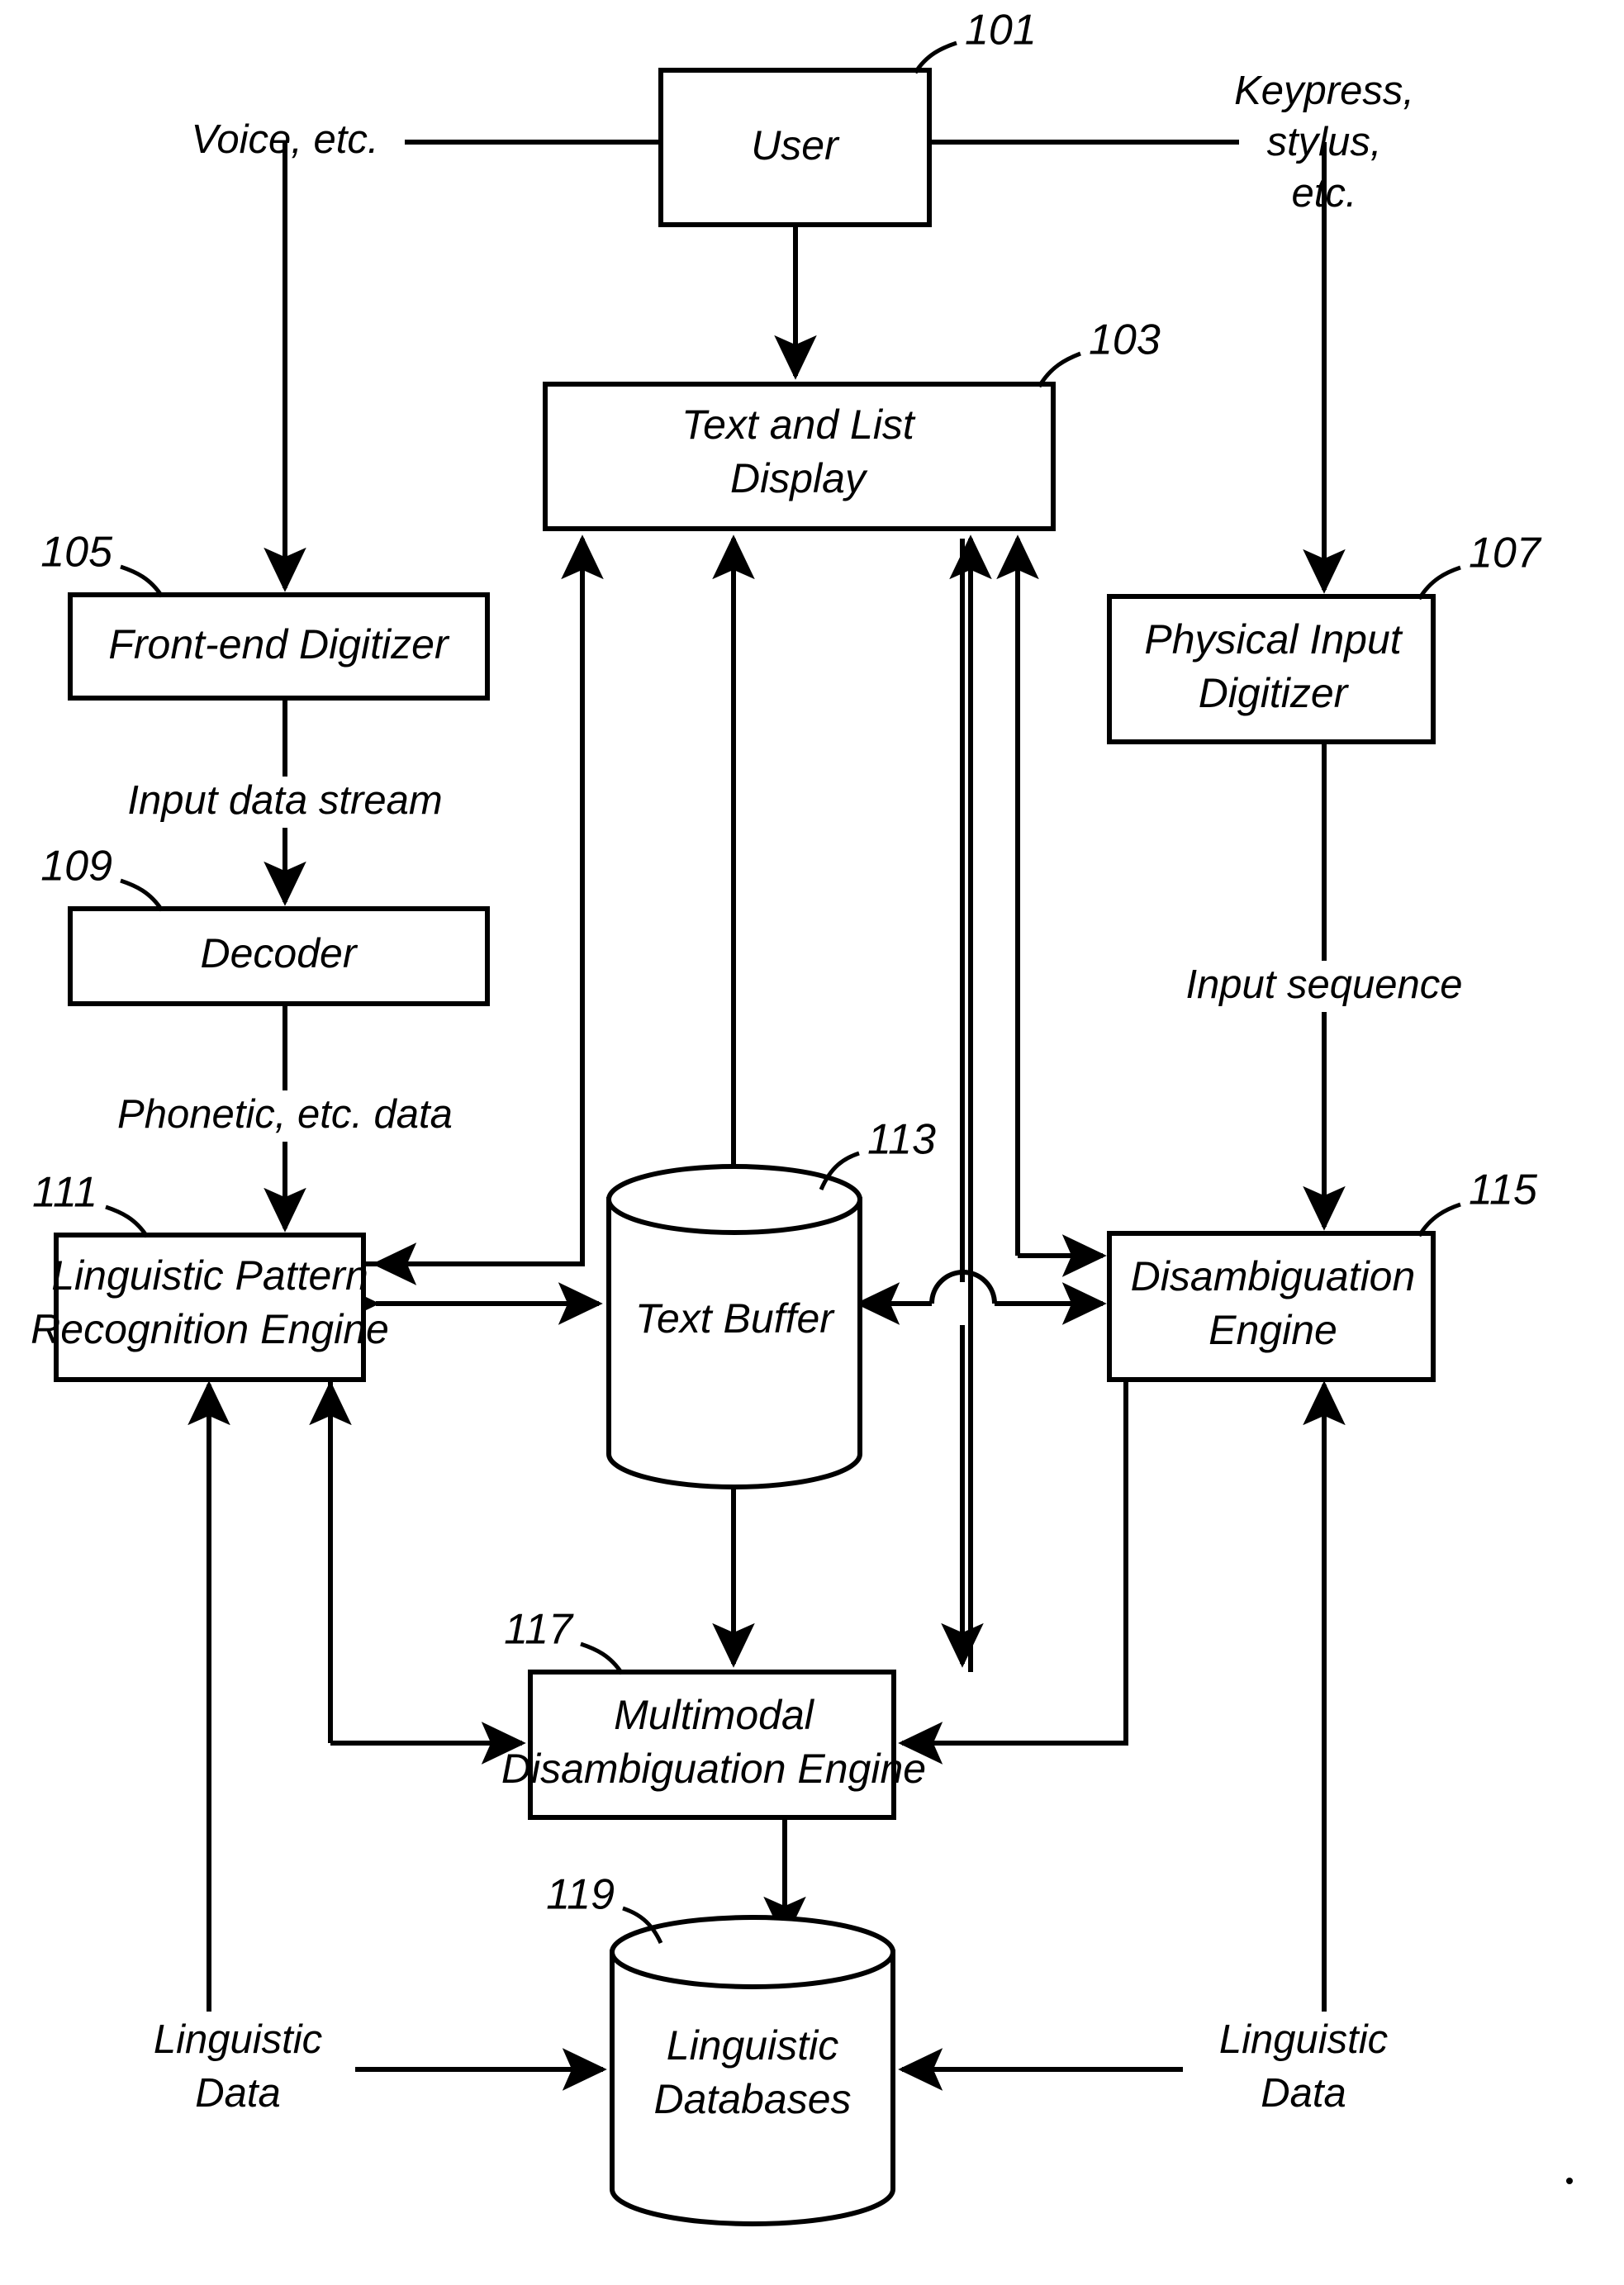  I want to click on edge-label-voice: Voice, etc., so click(285, 139).